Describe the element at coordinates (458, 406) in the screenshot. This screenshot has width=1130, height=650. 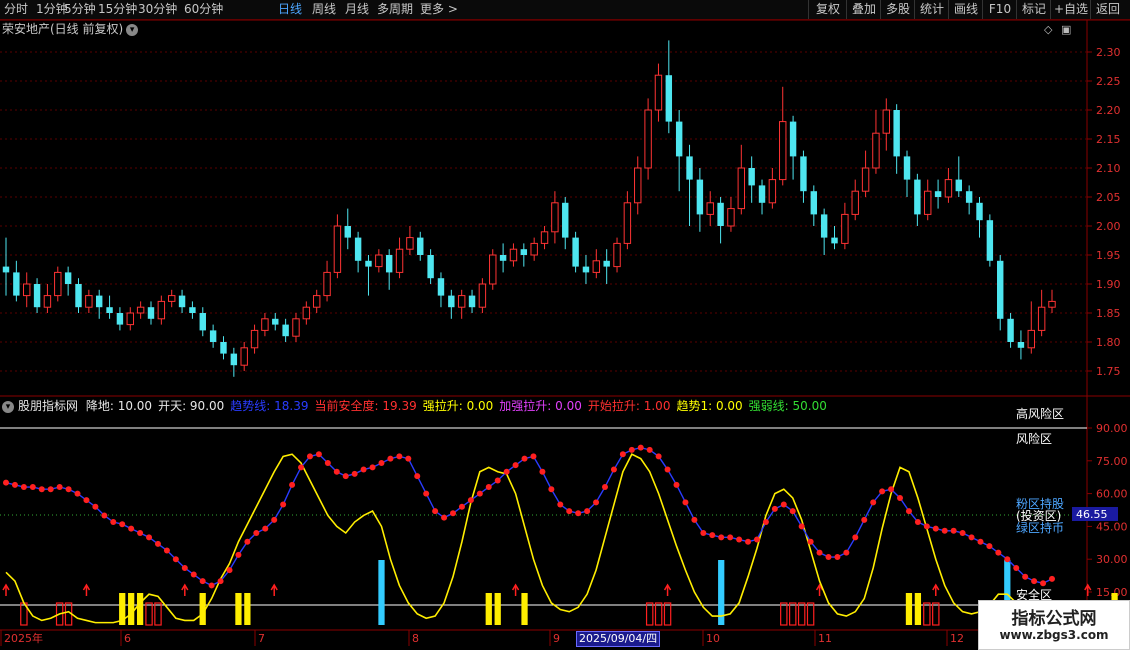
I see `indicator-param-4: 强拉升: 0.00` at that location.